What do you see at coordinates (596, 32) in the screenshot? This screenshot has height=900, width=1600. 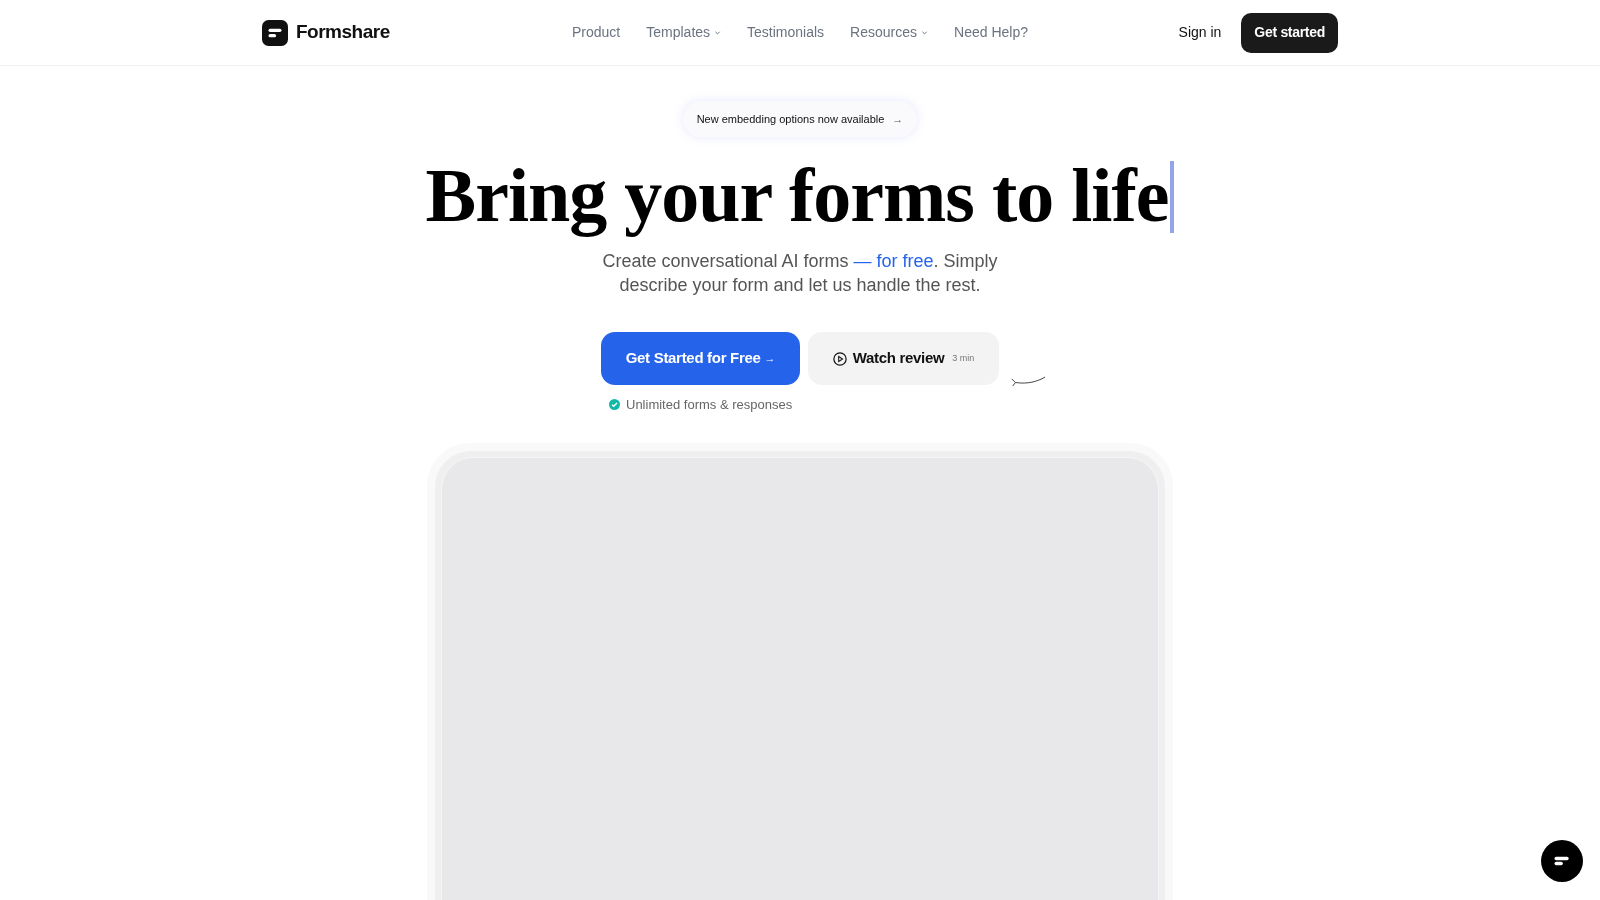 I see `nav-link: Product` at bounding box center [596, 32].